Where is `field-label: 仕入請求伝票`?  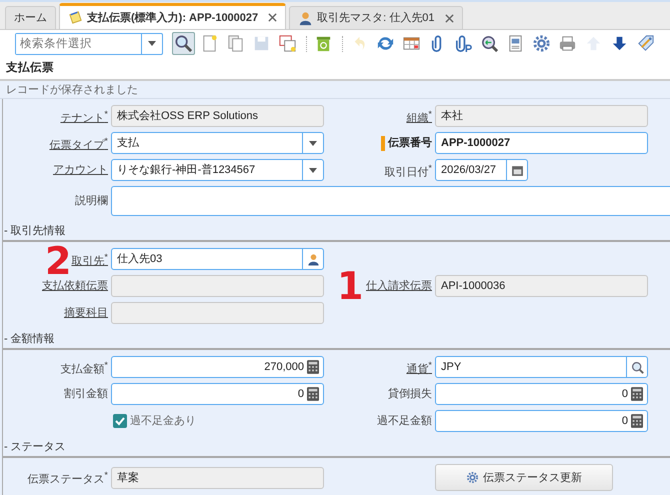
field-label: 仕入請求伝票 is located at coordinates (399, 286).